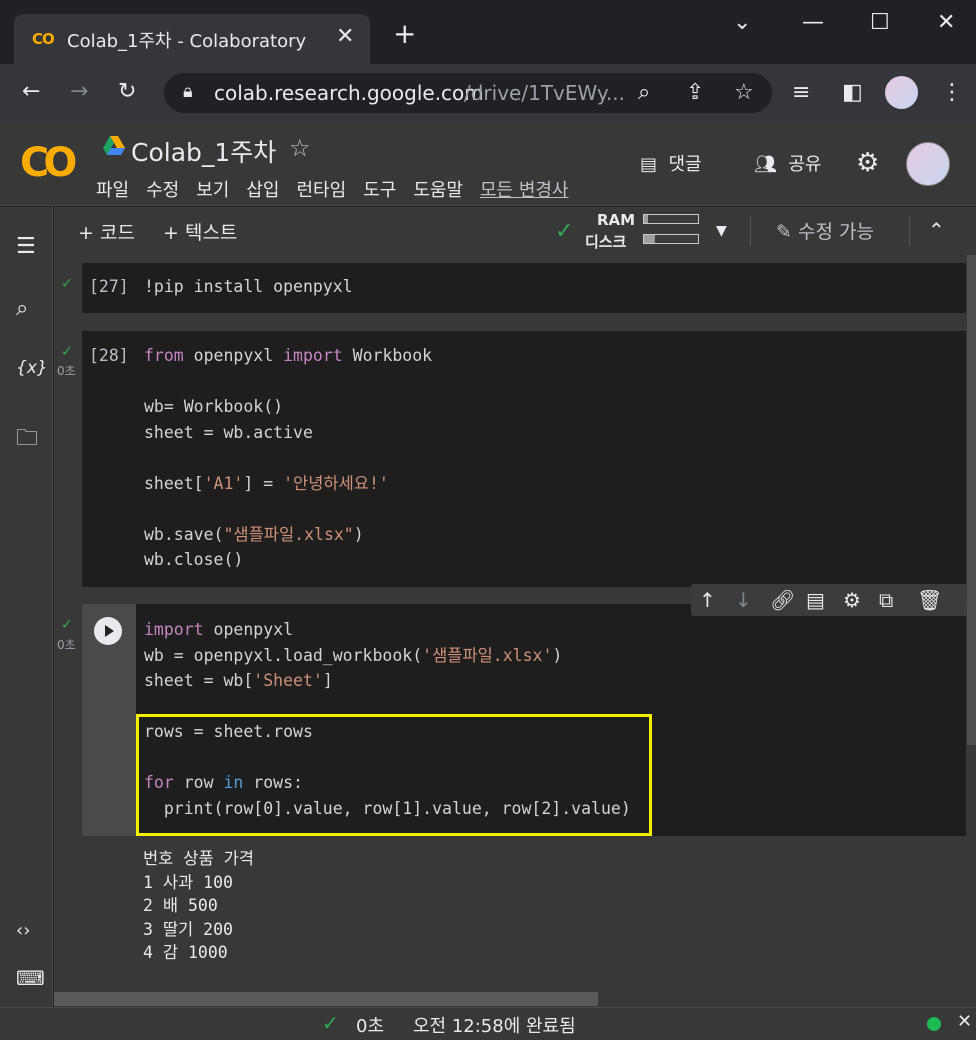 The height and width of the screenshot is (1040, 976). Describe the element at coordinates (649, 164) in the screenshot. I see `comment-icon: ▤` at that location.